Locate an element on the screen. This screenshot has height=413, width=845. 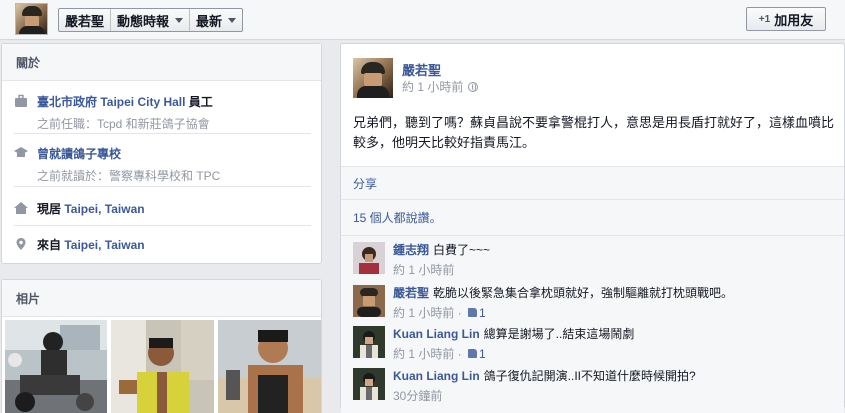
school-icon is located at coordinates (21, 152).